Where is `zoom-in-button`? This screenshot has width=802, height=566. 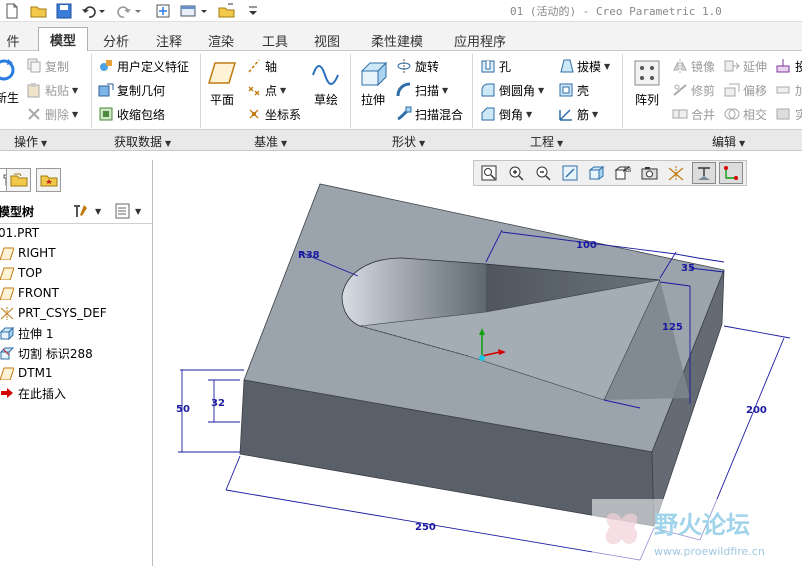
zoom-in-button is located at coordinates (516, 173).